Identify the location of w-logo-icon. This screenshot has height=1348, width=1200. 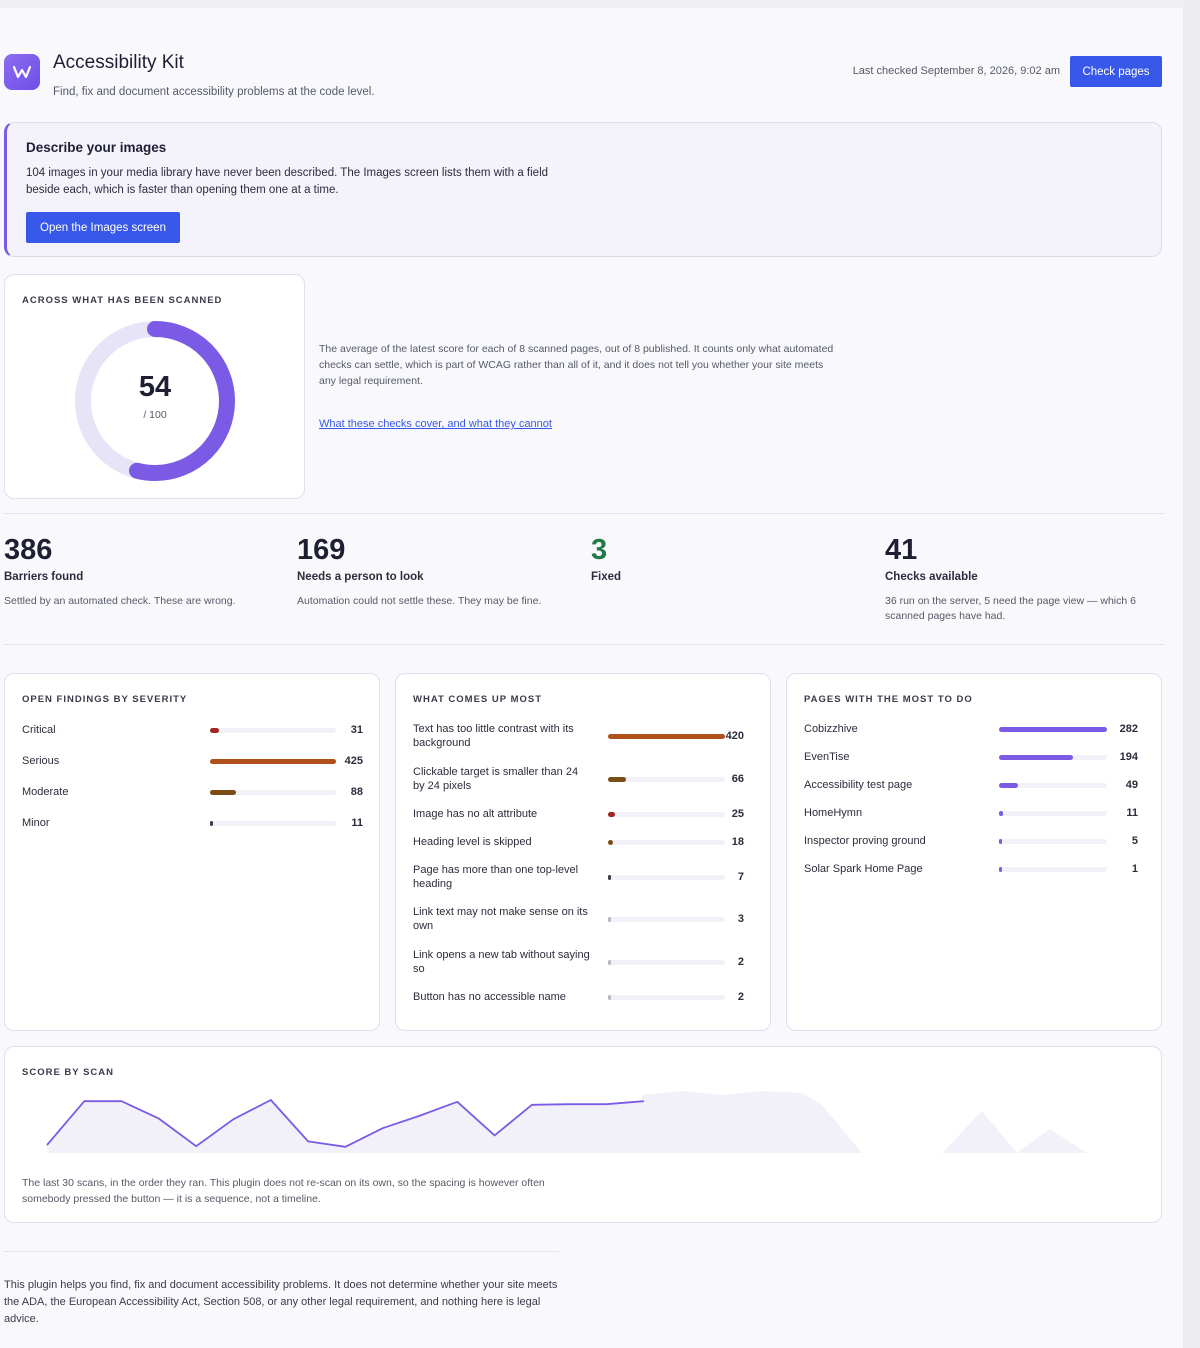
(22, 72).